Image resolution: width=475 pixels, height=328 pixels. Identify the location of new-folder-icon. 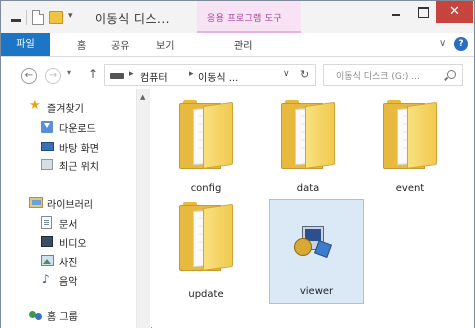
(56, 17).